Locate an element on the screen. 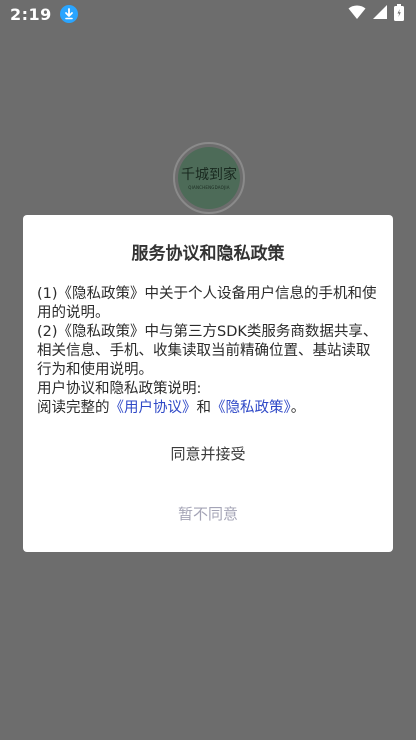 The image size is (416, 740). read-full-prefix: 阅读完整的 is located at coordinates (73, 408).